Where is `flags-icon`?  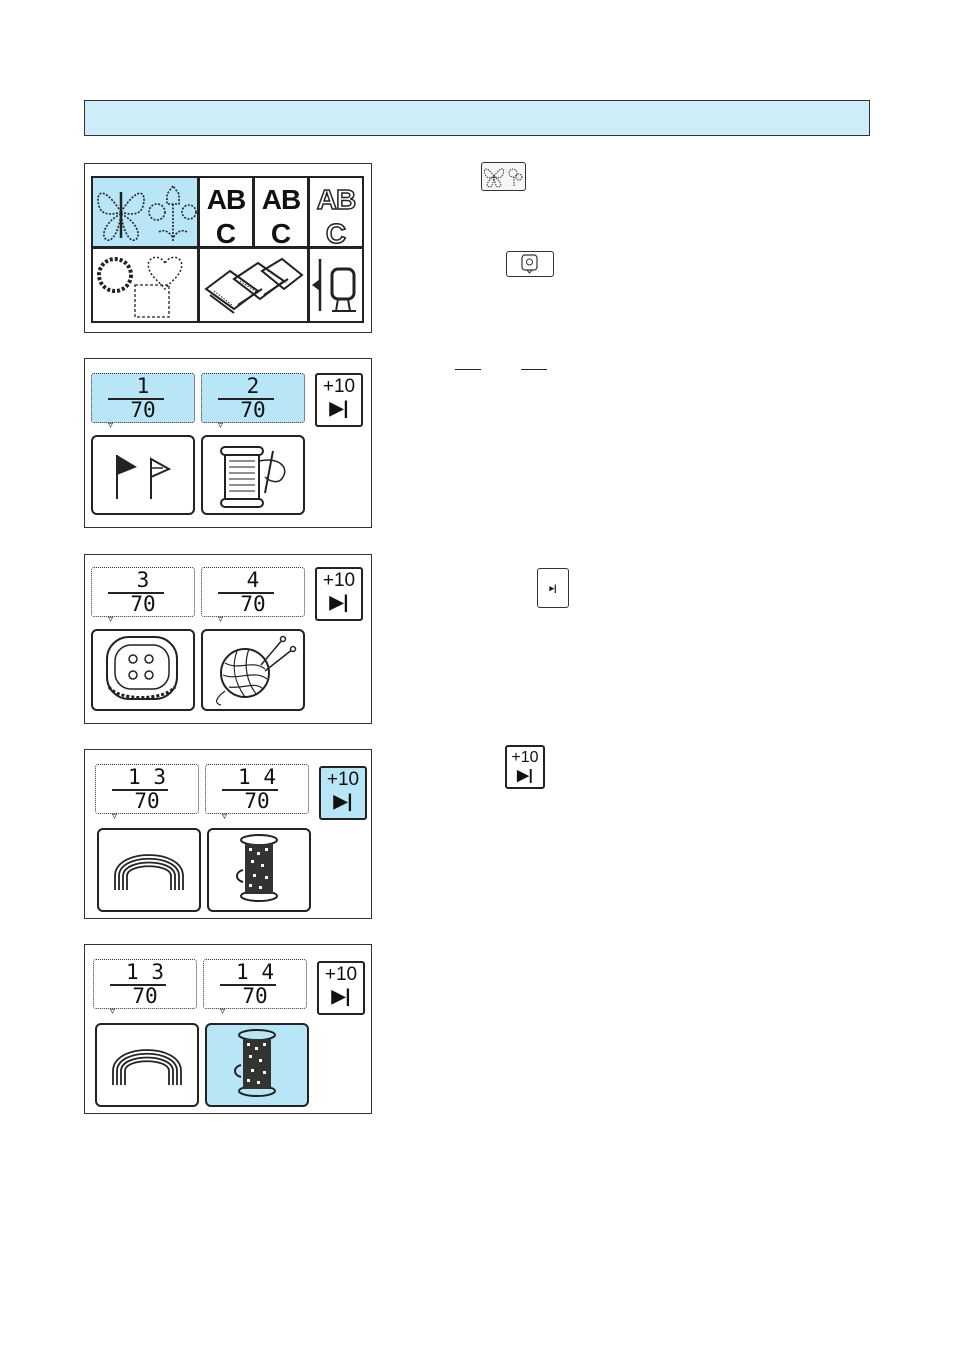
flags-icon is located at coordinates (143, 486).